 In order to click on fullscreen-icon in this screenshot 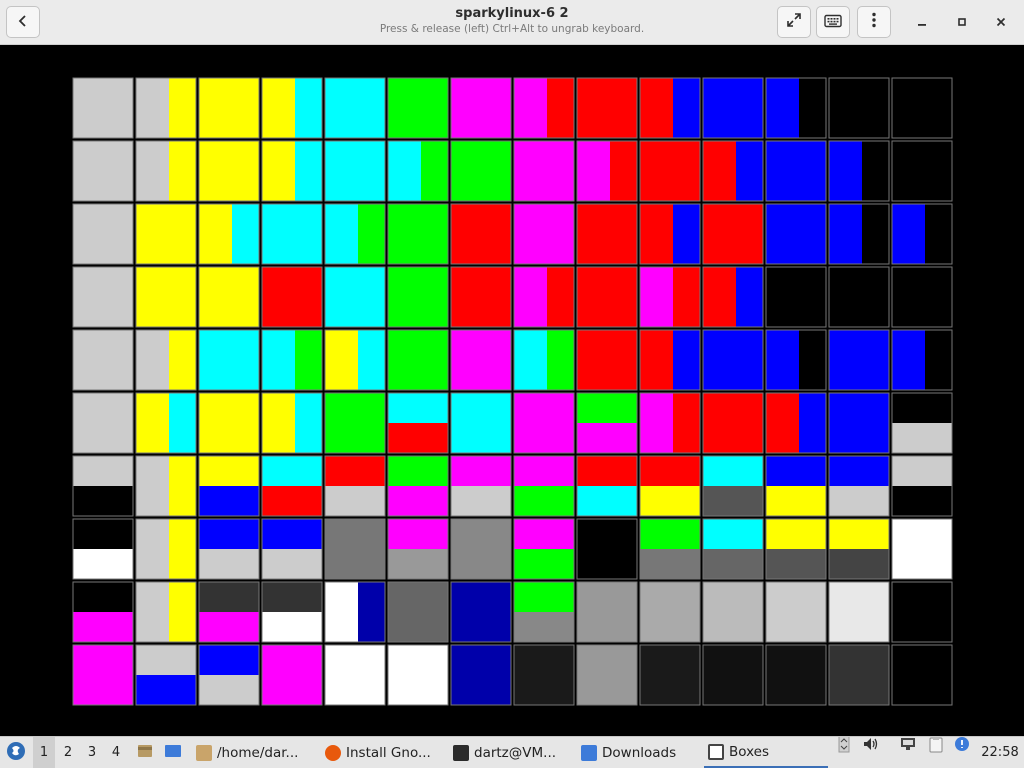, I will do `click(794, 22)`.